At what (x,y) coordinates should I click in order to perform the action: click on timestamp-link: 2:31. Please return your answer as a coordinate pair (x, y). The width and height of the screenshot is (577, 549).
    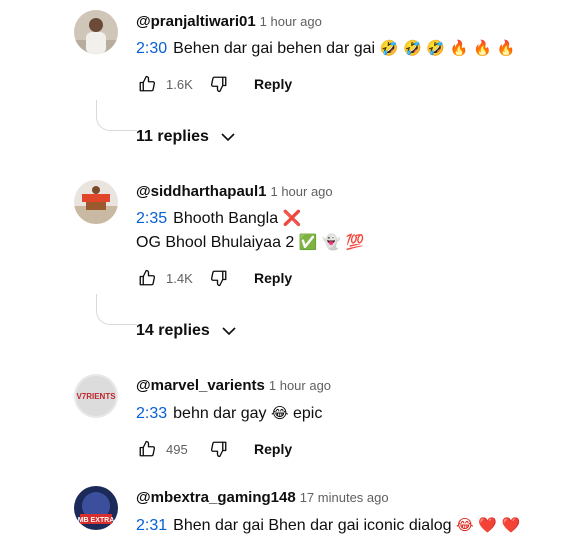
    Looking at the image, I should click on (151, 525).